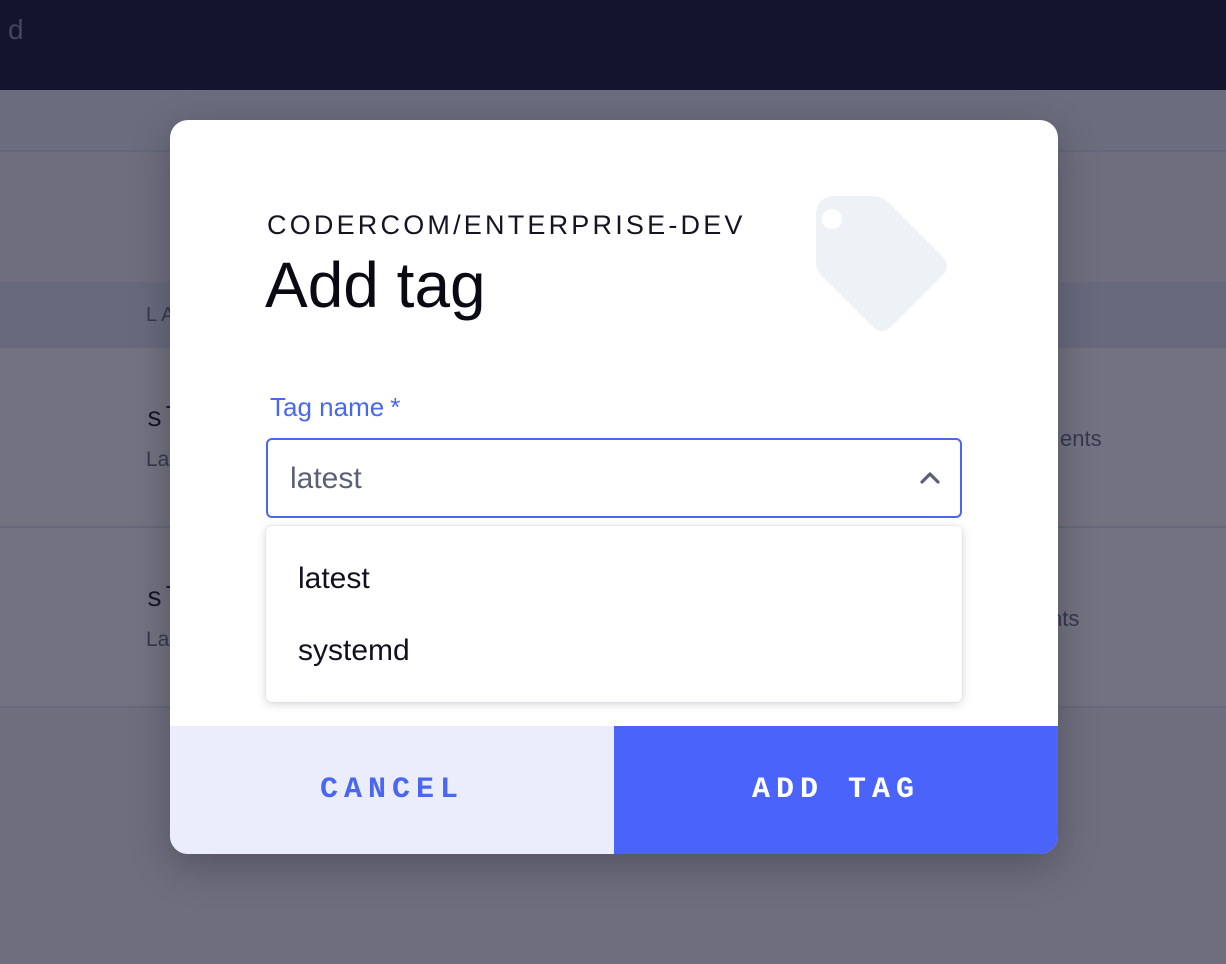 The width and height of the screenshot is (1226, 964). What do you see at coordinates (930, 478) in the screenshot?
I see `chevron-up-icon` at bounding box center [930, 478].